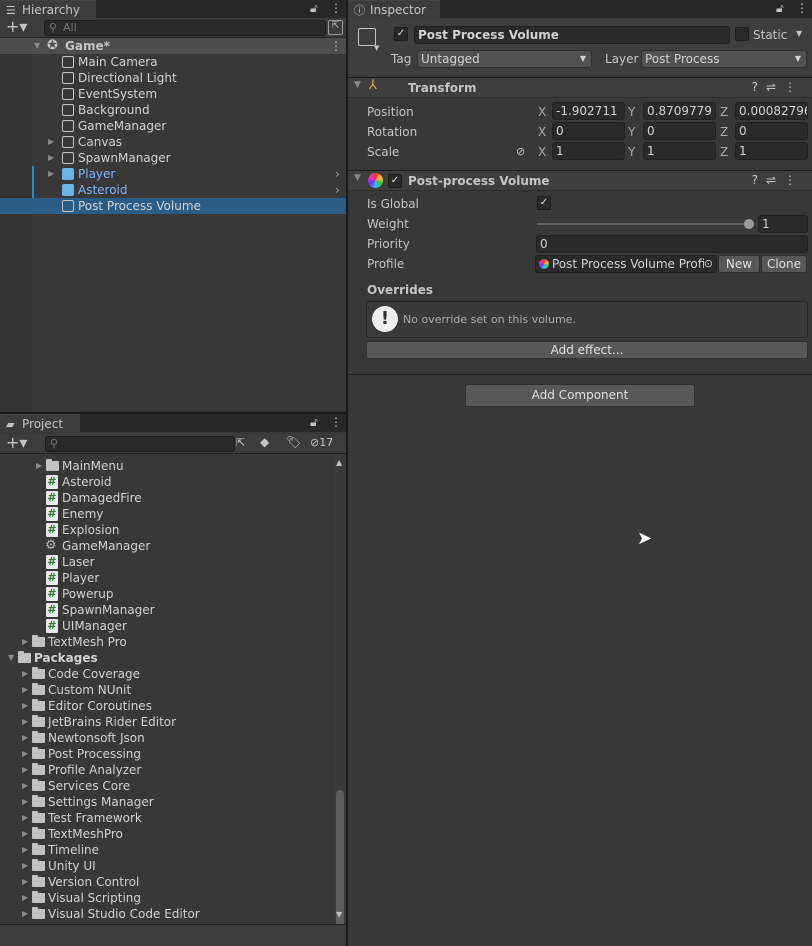 The width and height of the screenshot is (812, 946). I want to click on project-item: ▶ Visual Scripting, so click(167, 898).